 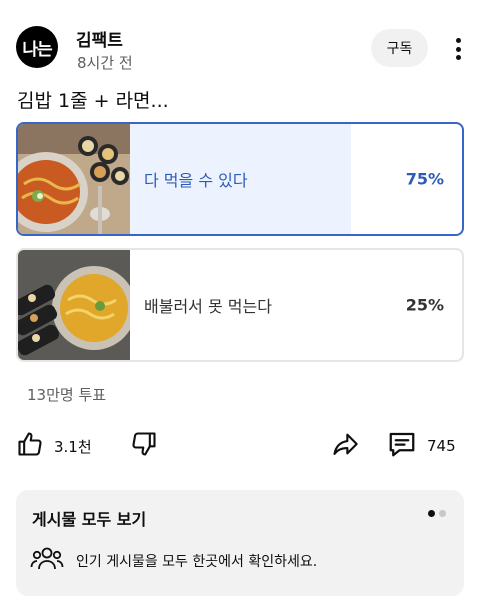 What do you see at coordinates (197, 562) in the screenshot?
I see `card-description: 인기 게시물을 모두 한곳에서 확인하세요.` at bounding box center [197, 562].